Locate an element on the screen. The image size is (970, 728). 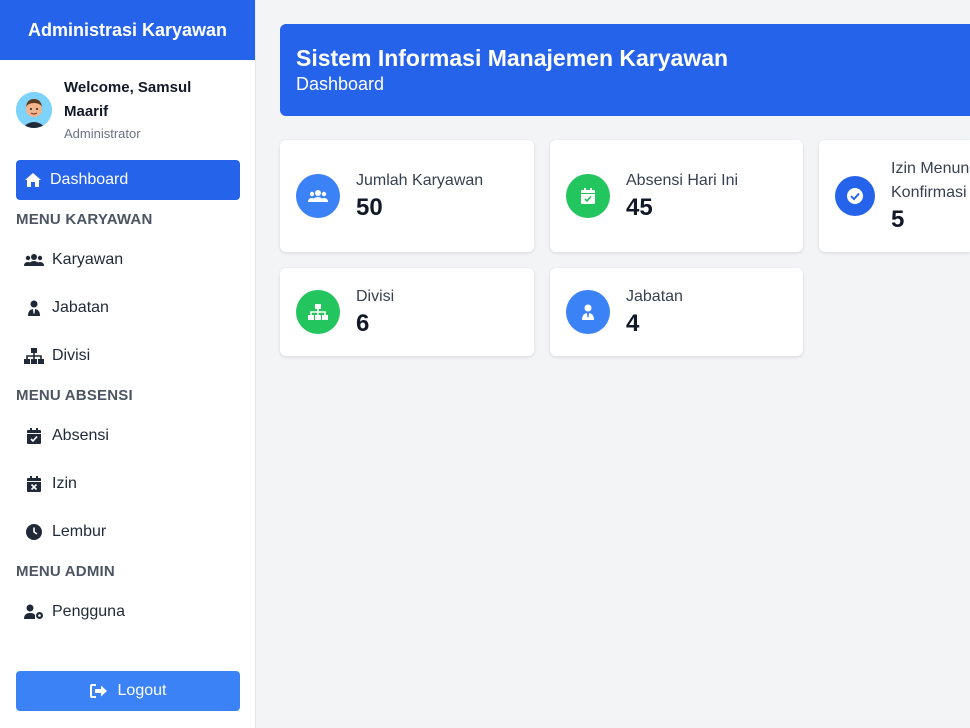
stat-label: Divisi is located at coordinates (375, 296).